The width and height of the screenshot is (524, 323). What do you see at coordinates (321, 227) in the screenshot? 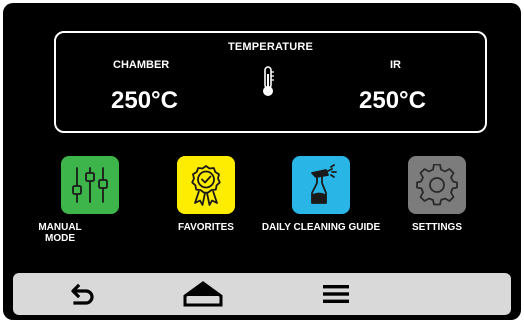
I see `daily-cleaning-guide-label: DAILY CLEANING GUIDE` at bounding box center [321, 227].